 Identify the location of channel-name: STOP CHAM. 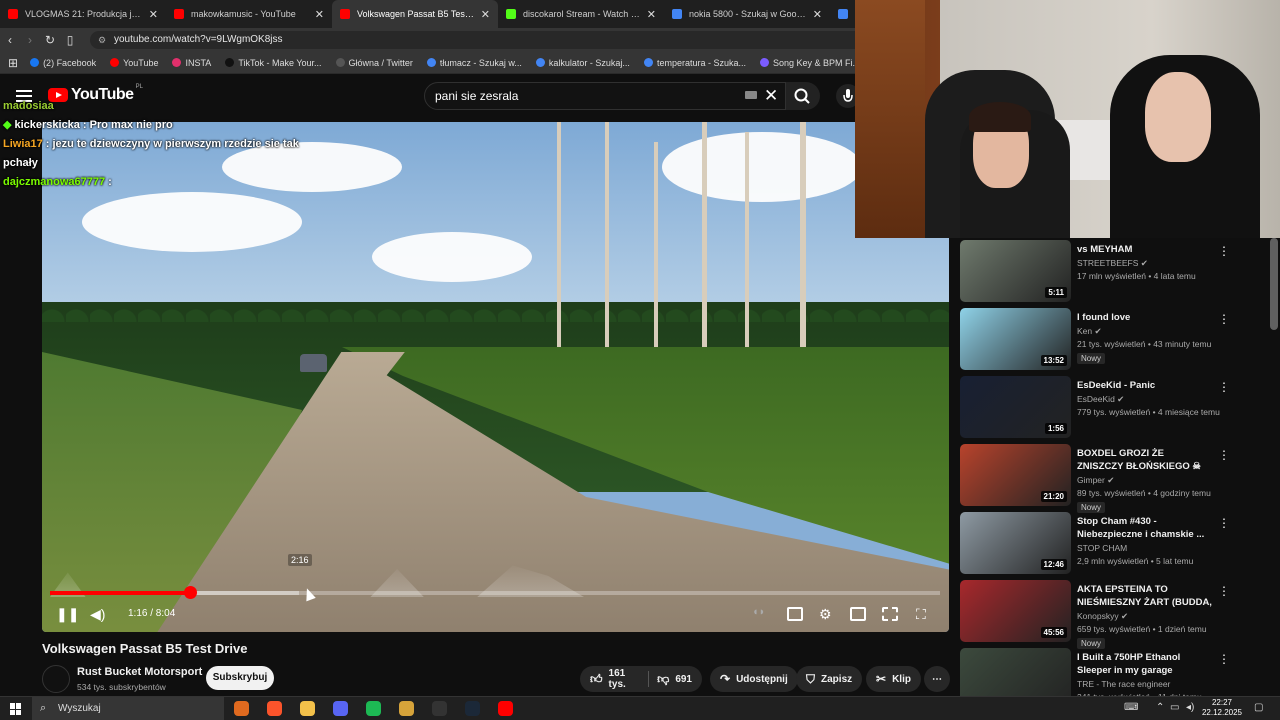
(1102, 548).